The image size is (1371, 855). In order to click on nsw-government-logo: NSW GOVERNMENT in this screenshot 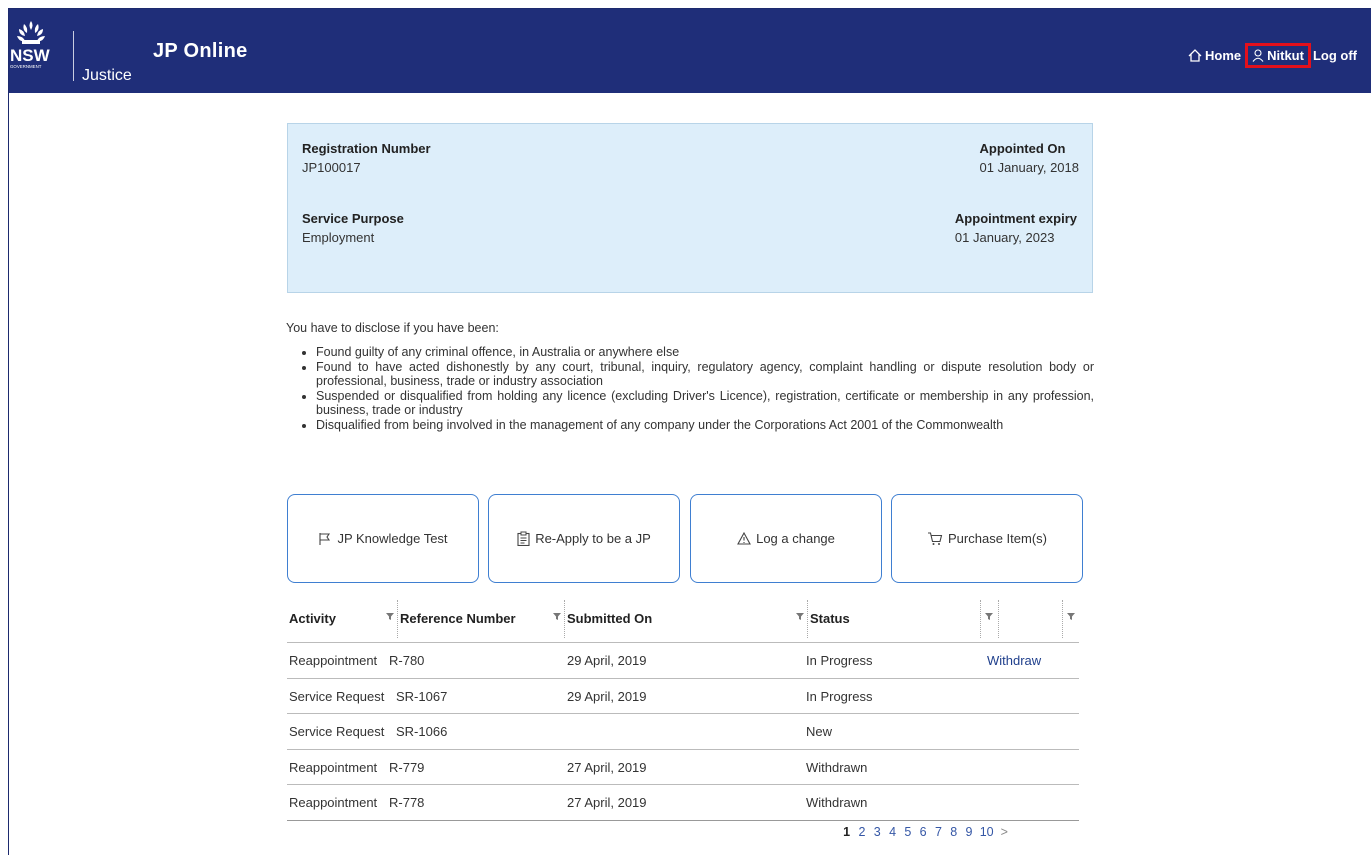, I will do `click(39, 51)`.